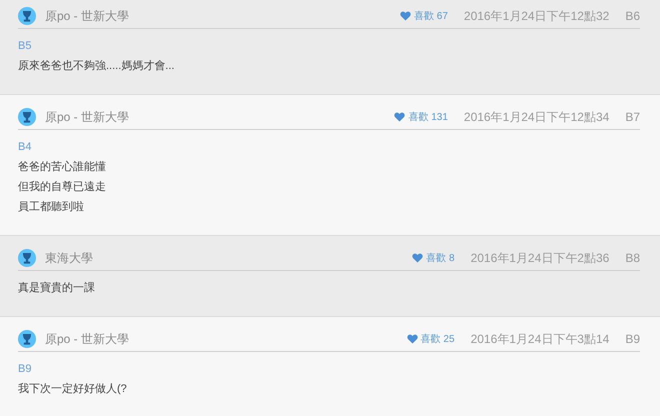 The height and width of the screenshot is (416, 660). I want to click on comment-text: 但我的自尊已遠走, so click(62, 187).